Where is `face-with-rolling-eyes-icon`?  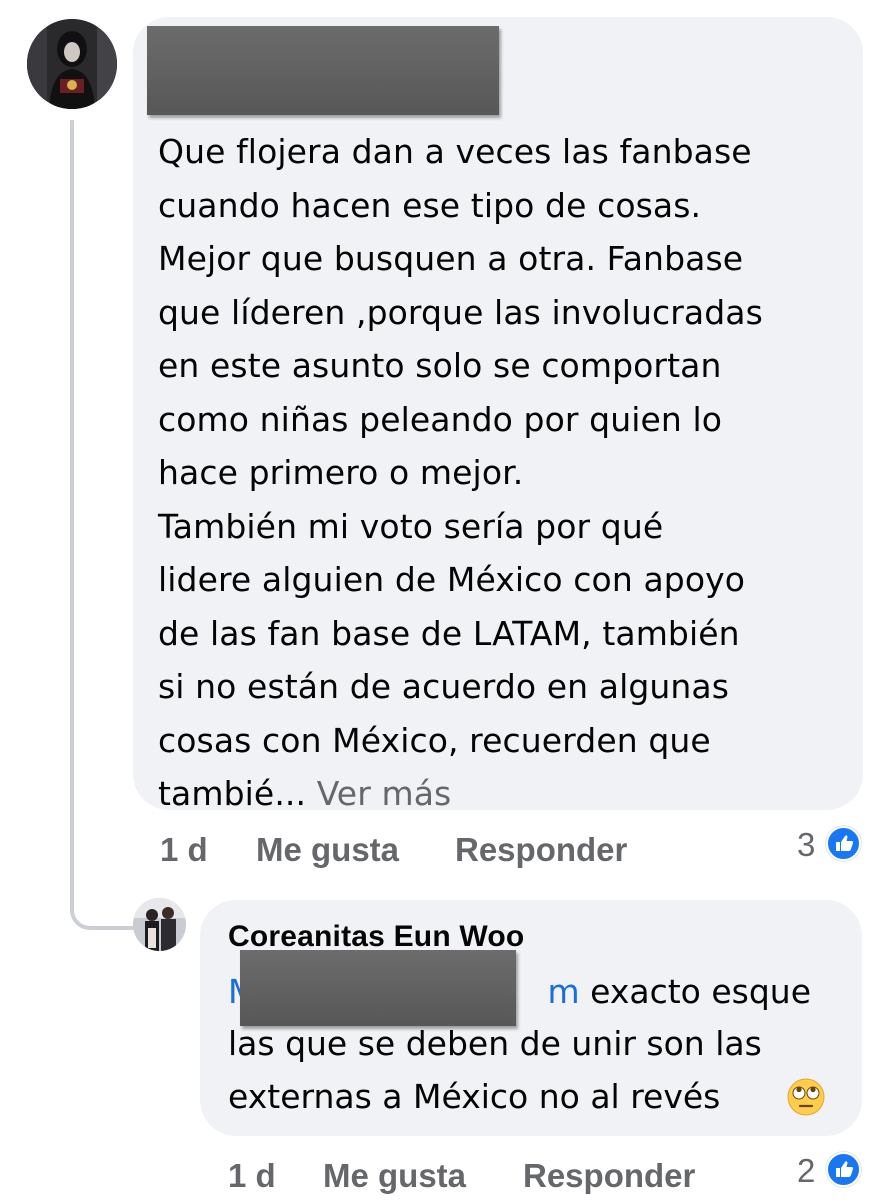
face-with-rolling-eyes-icon is located at coordinates (806, 1097).